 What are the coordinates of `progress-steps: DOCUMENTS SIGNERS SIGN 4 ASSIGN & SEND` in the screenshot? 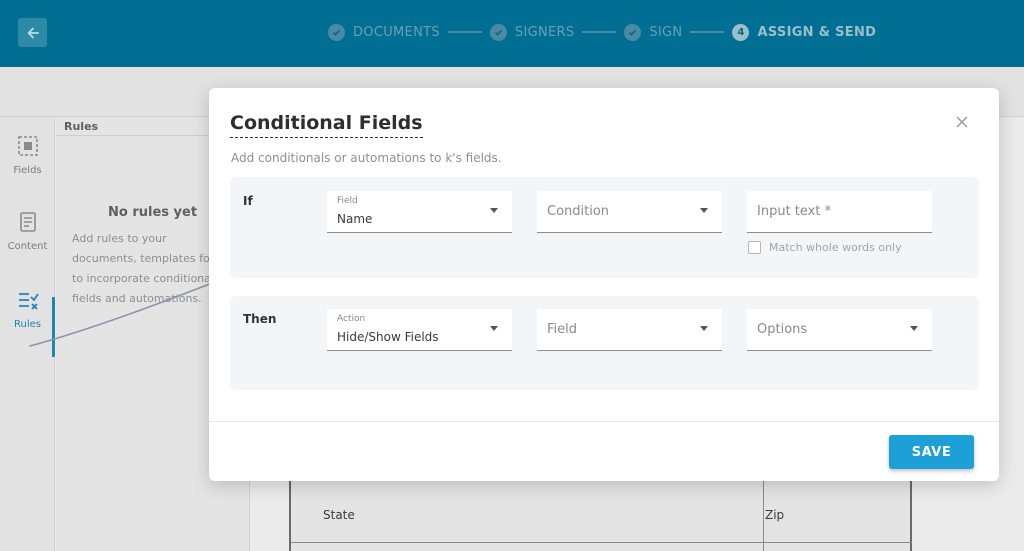 It's located at (602, 32).